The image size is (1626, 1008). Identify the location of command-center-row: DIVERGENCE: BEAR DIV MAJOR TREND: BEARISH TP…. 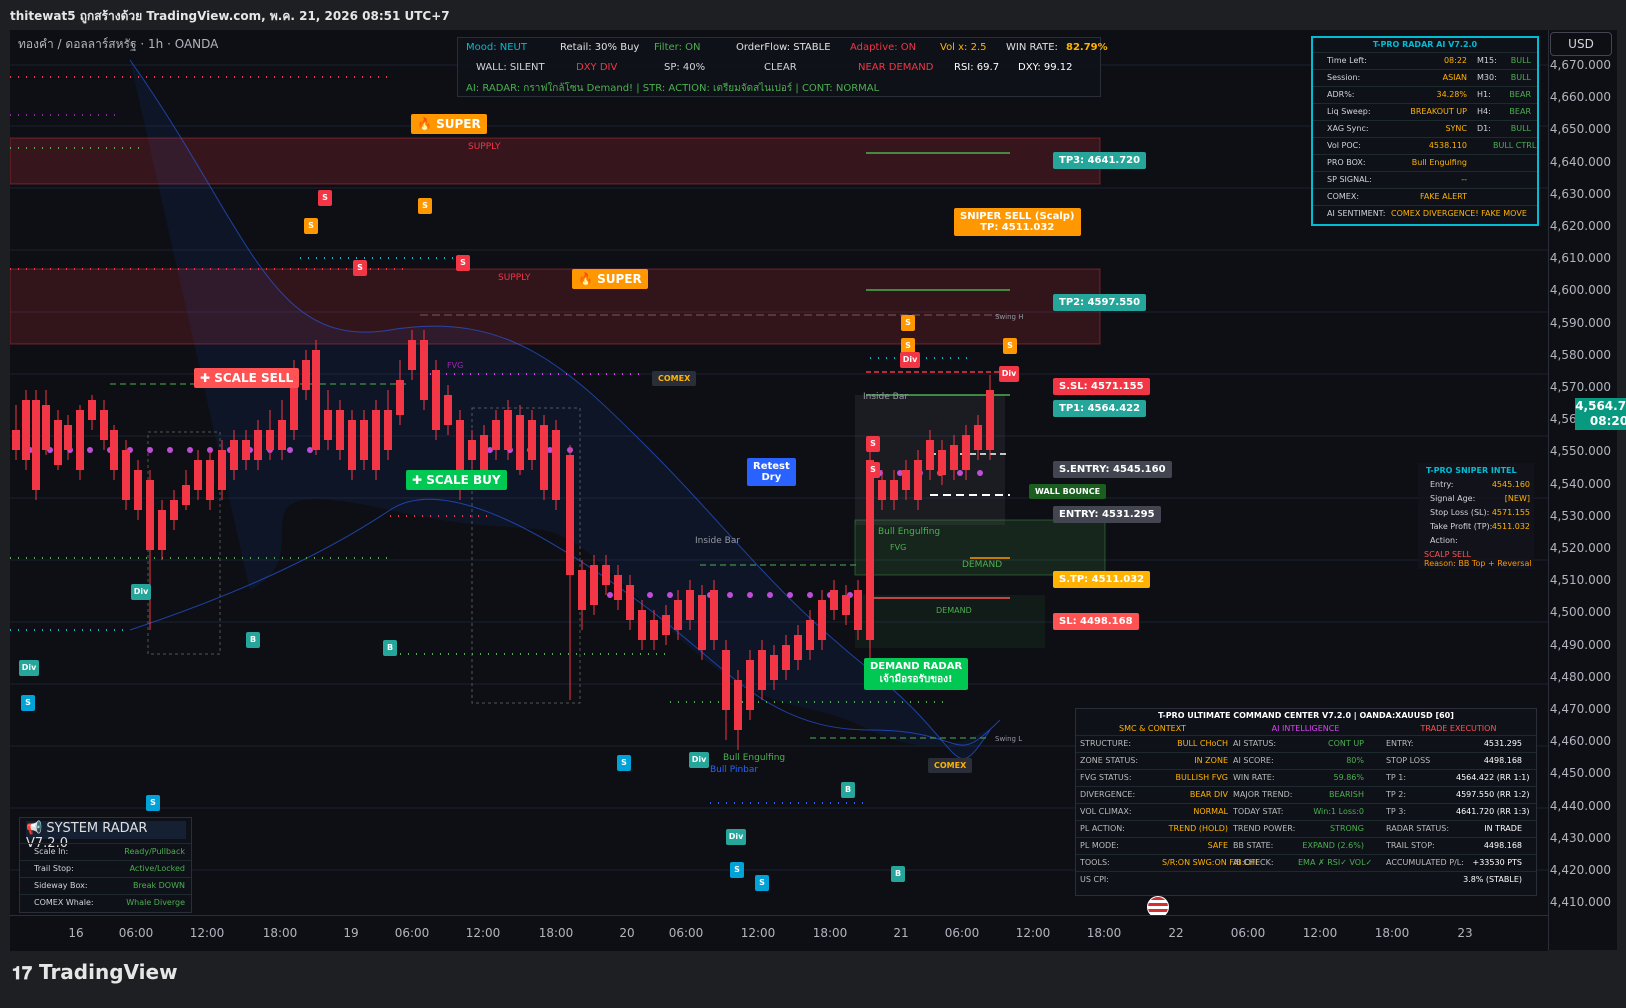
(1306, 794).